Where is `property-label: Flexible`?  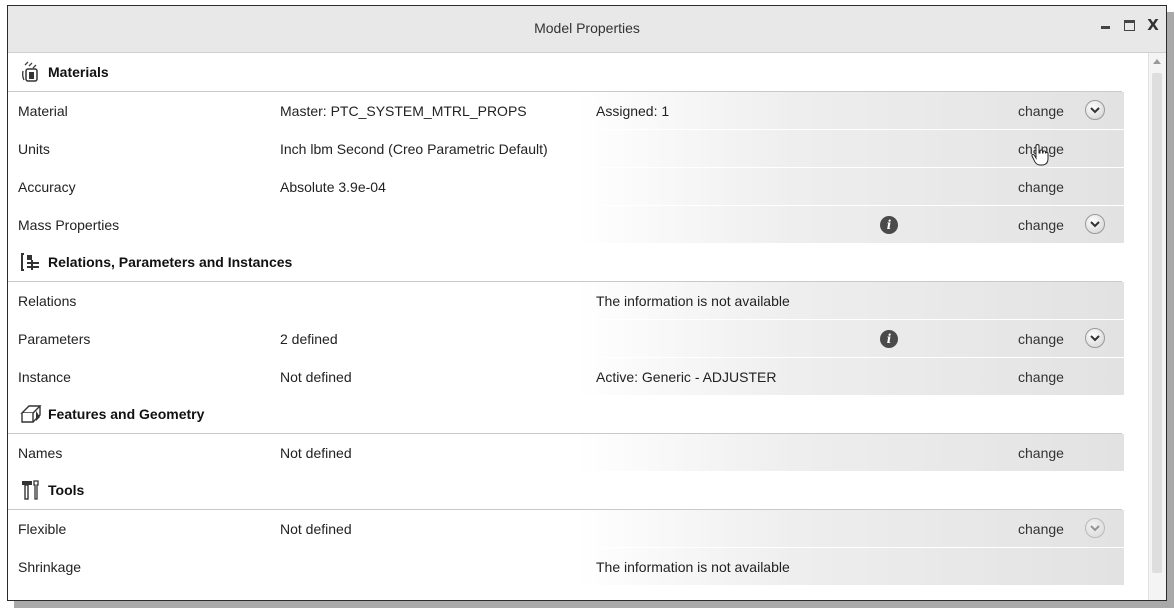
property-label: Flexible is located at coordinates (42, 528).